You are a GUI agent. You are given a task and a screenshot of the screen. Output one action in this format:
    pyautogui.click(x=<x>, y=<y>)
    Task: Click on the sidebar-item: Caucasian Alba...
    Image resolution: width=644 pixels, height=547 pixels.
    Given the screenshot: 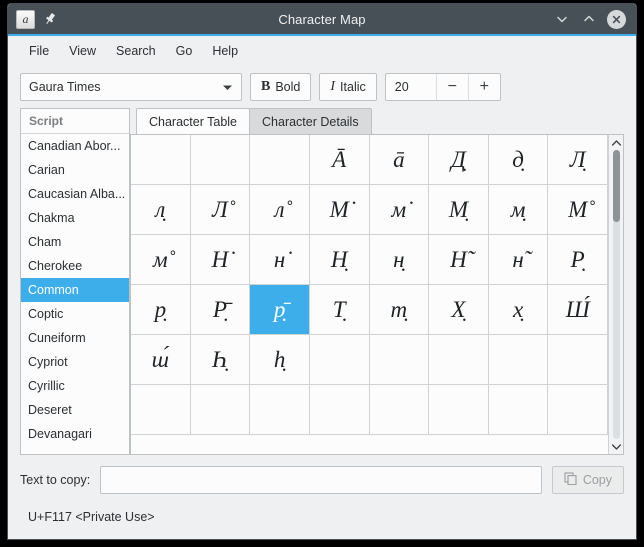 What is the action you would take?
    pyautogui.click(x=75, y=194)
    